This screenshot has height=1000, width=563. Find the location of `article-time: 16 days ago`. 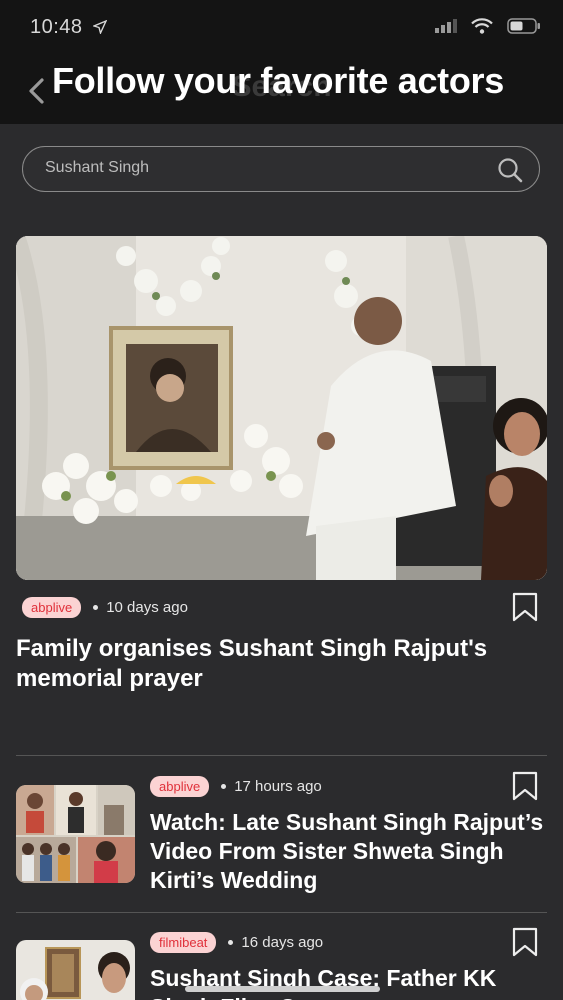

article-time: 16 days ago is located at coordinates (282, 942).